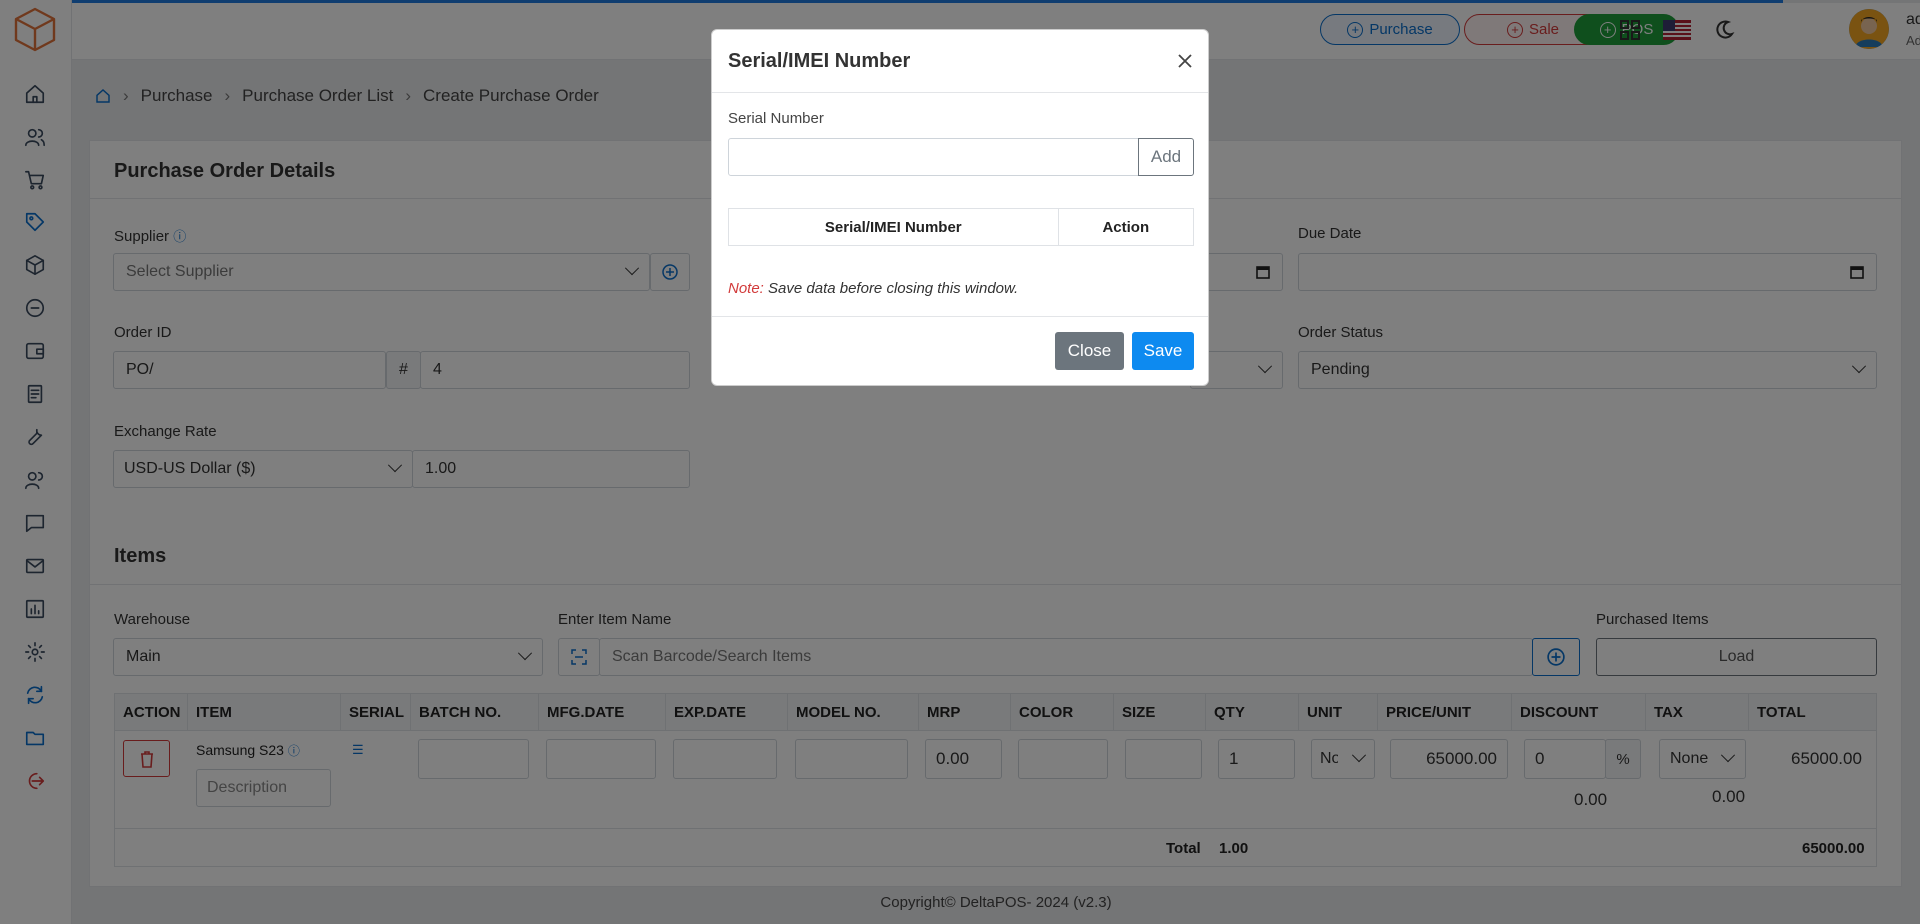  What do you see at coordinates (1126, 227) in the screenshot?
I see `col-action: Action` at bounding box center [1126, 227].